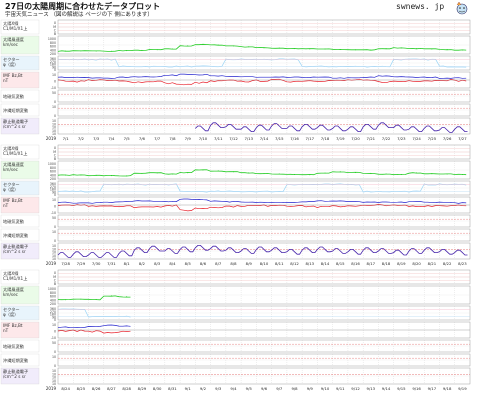 This screenshot has width=480, height=414. I want to click on x-tick-label: 8/29, so click(142, 388).